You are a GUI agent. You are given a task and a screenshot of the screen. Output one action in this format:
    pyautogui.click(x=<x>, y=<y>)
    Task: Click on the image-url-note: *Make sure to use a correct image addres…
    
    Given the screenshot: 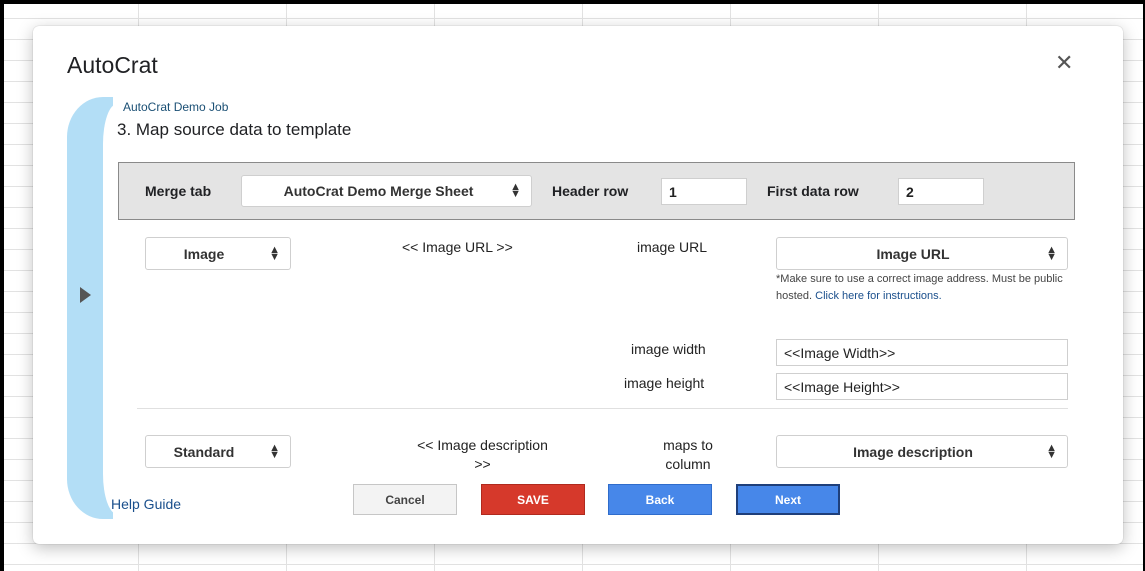 What is the action you would take?
    pyautogui.click(x=921, y=288)
    